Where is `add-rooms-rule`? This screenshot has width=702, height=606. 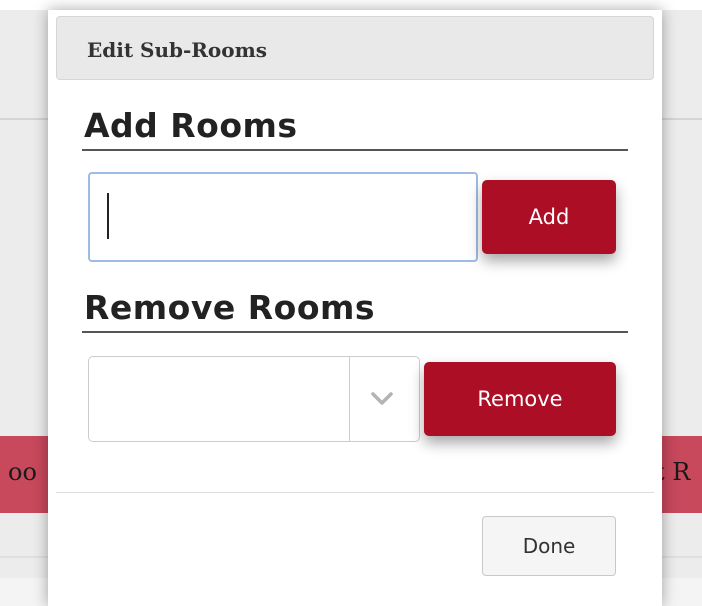 add-rooms-rule is located at coordinates (355, 150).